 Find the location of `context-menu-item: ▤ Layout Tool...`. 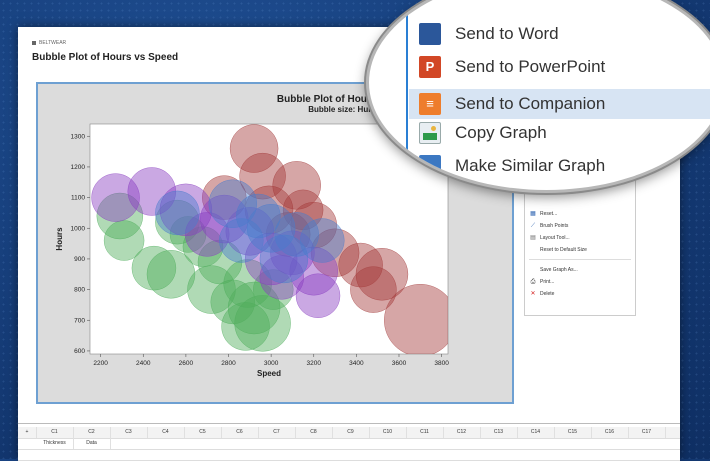

context-menu-item: ▤ Layout Tool... is located at coordinates (550, 237).